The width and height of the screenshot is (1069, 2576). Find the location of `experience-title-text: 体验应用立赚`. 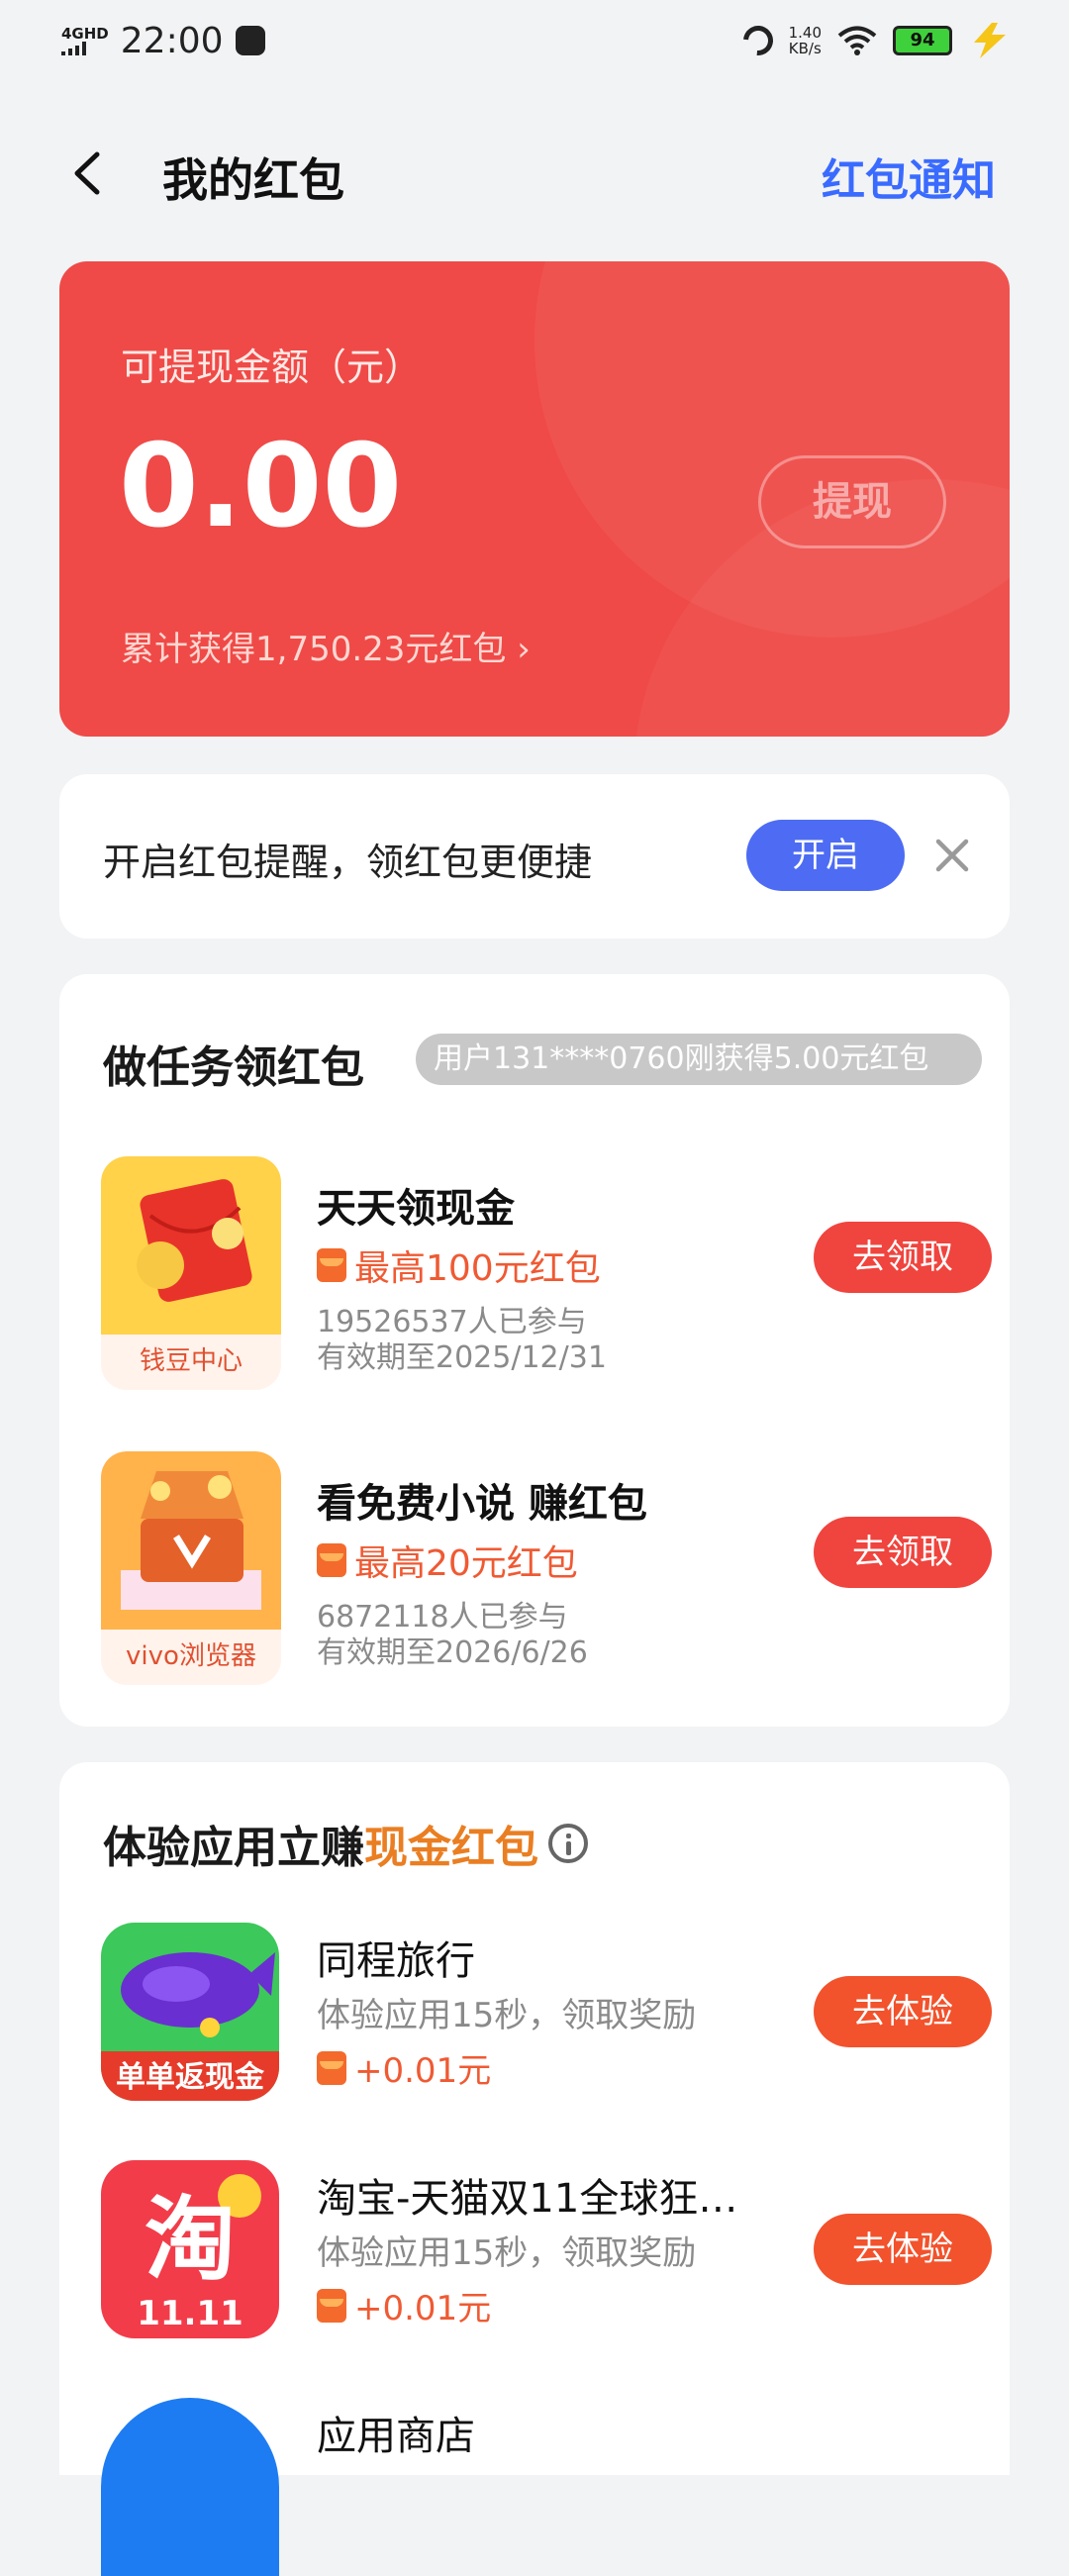

experience-title-text: 体验应用立赚 is located at coordinates (233, 1848).